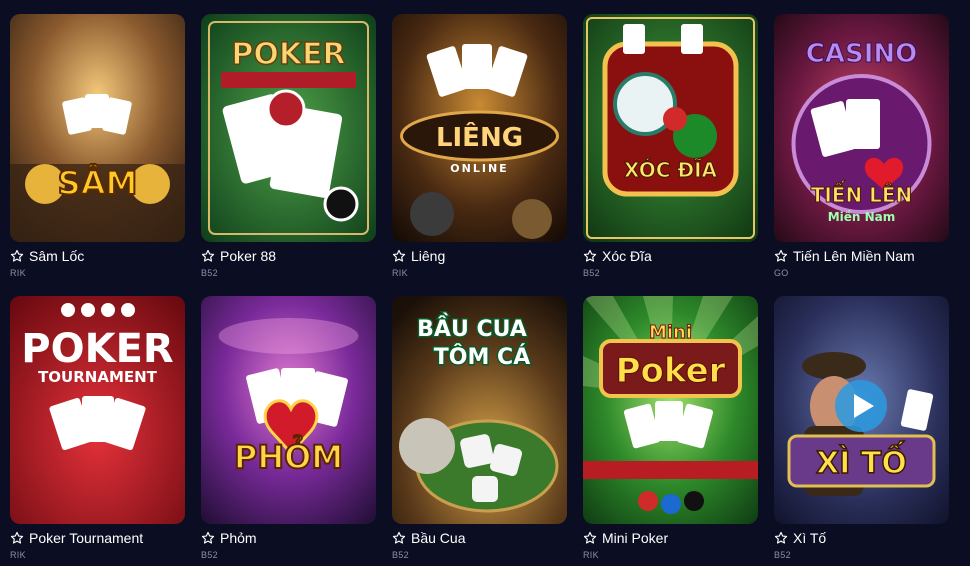  I want to click on game-card-phom: PHỎM Phỏm B52, so click(288, 431).